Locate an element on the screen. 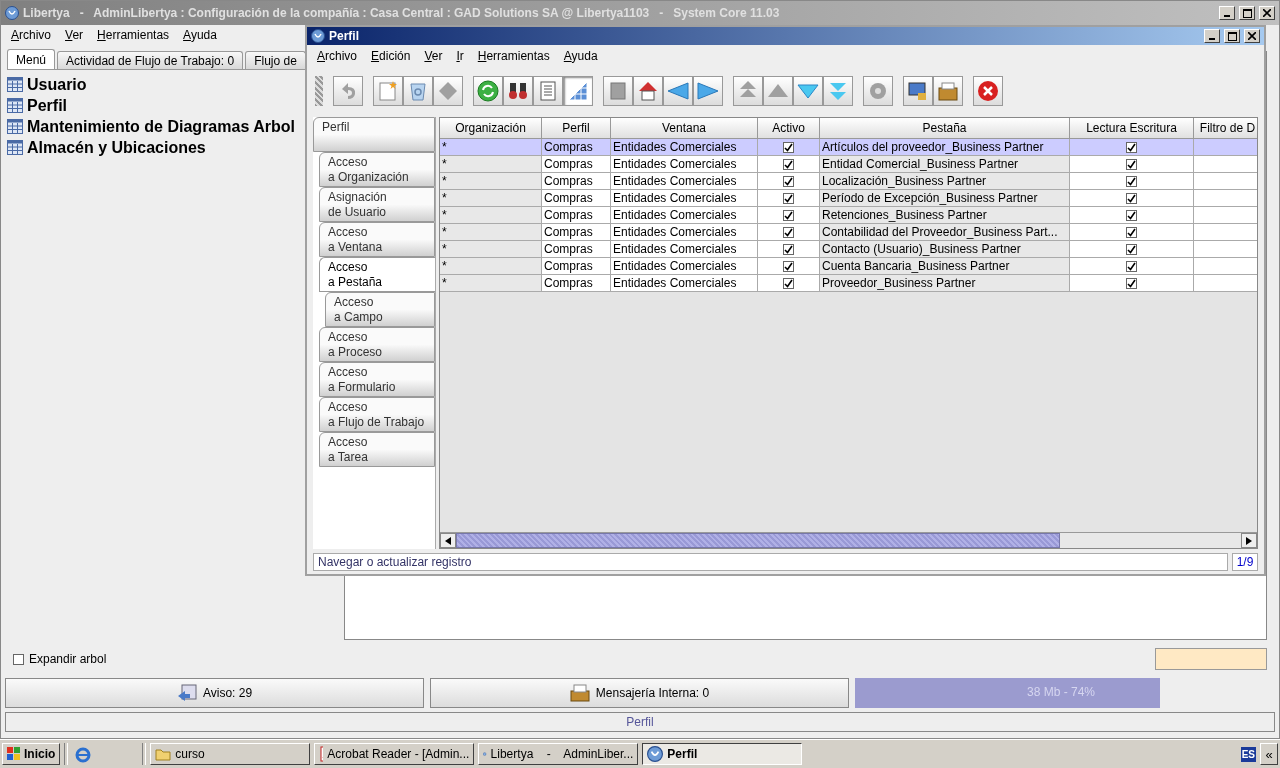 This screenshot has width=1280, height=768. language-indicator: ES is located at coordinates (1248, 754).